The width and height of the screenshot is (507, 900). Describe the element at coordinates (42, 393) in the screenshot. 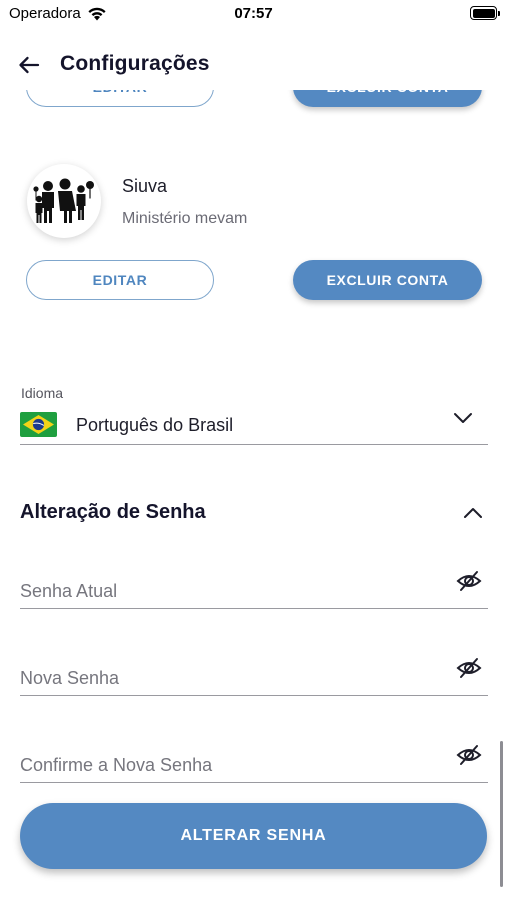

I see `language-label: Idioma` at that location.